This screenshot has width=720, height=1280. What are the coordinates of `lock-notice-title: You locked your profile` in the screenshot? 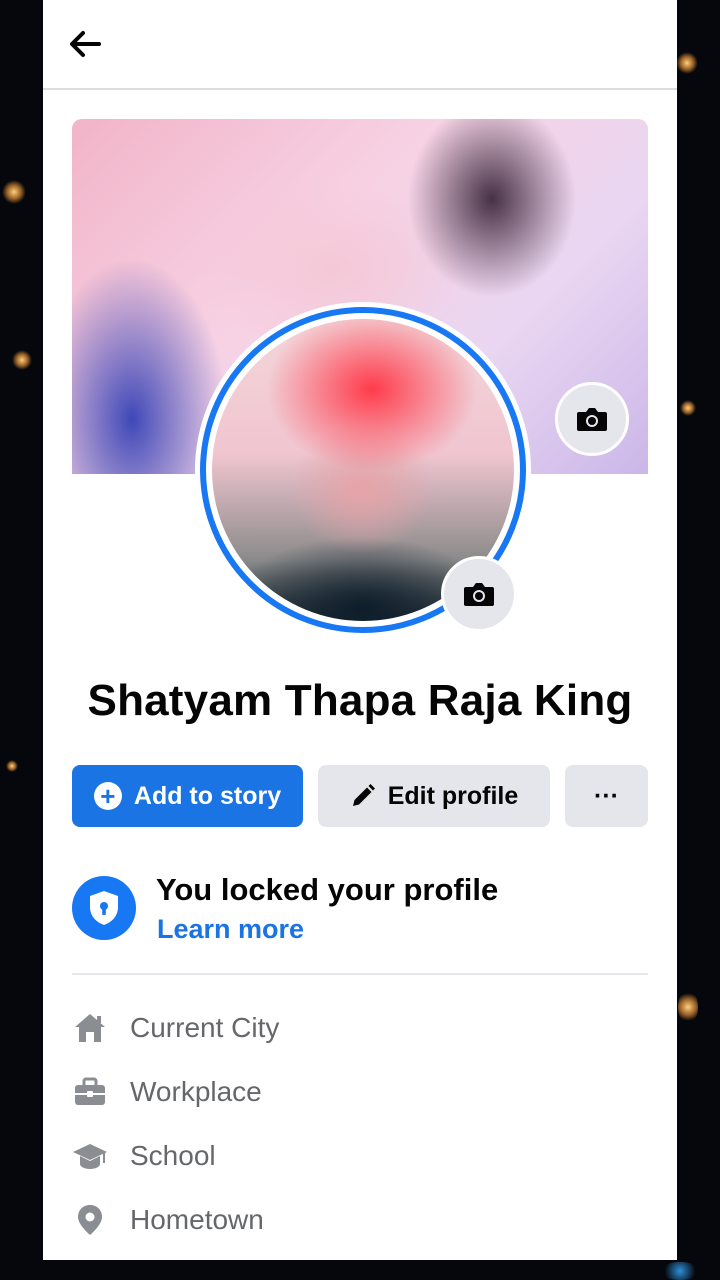 It's located at (327, 889).